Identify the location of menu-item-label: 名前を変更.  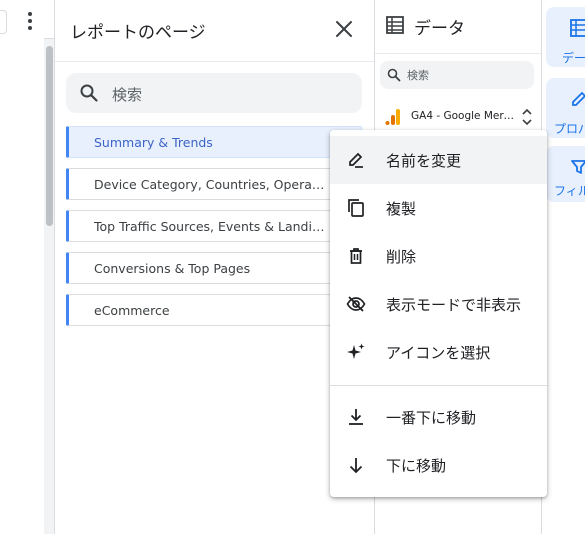
(424, 161).